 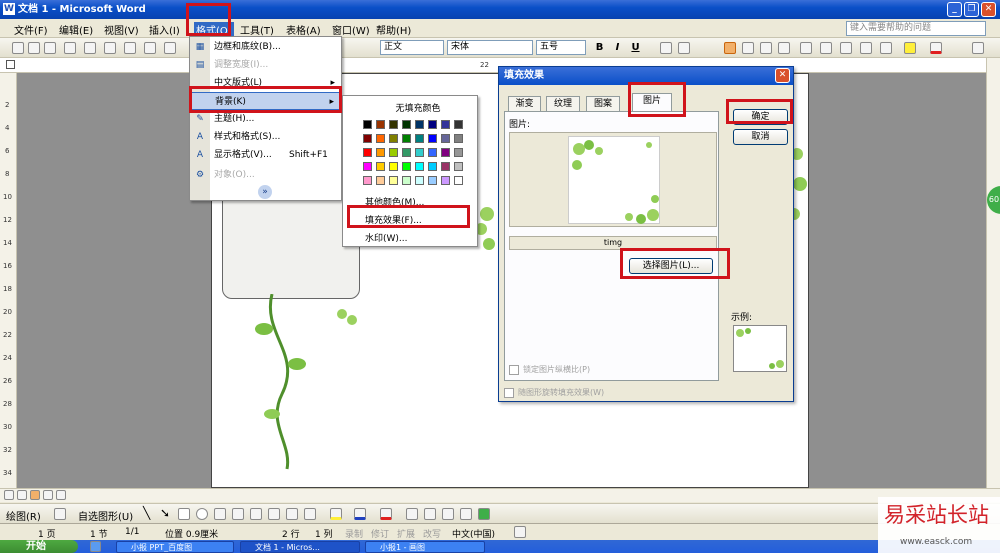 What do you see at coordinates (448, 514) in the screenshot?
I see `arrow-style-icon` at bounding box center [448, 514].